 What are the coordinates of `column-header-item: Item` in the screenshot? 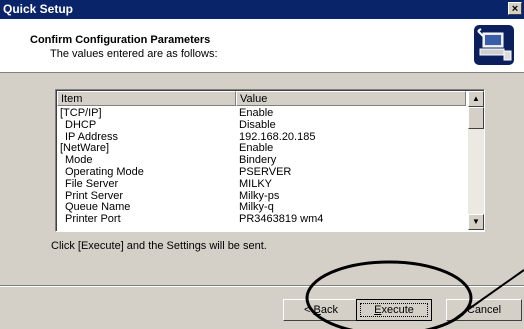 It's located at (146, 98).